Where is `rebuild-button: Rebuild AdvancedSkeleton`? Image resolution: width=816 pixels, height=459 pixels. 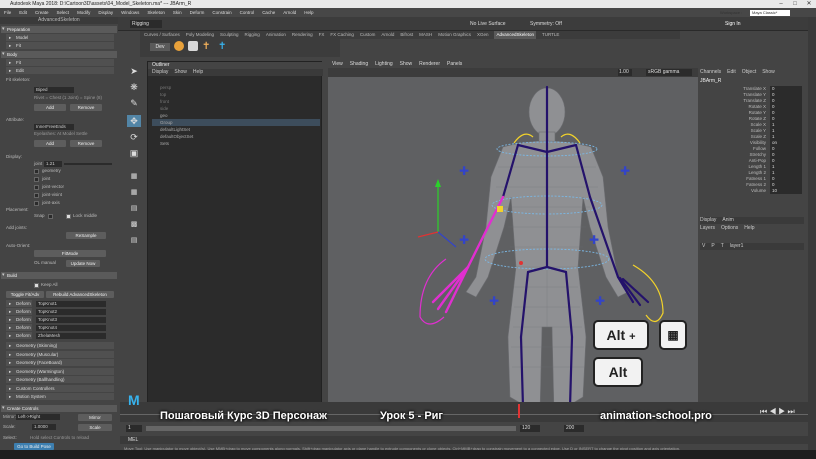
rebuild-button: Rebuild AdvancedSkeleton is located at coordinates (80, 294).